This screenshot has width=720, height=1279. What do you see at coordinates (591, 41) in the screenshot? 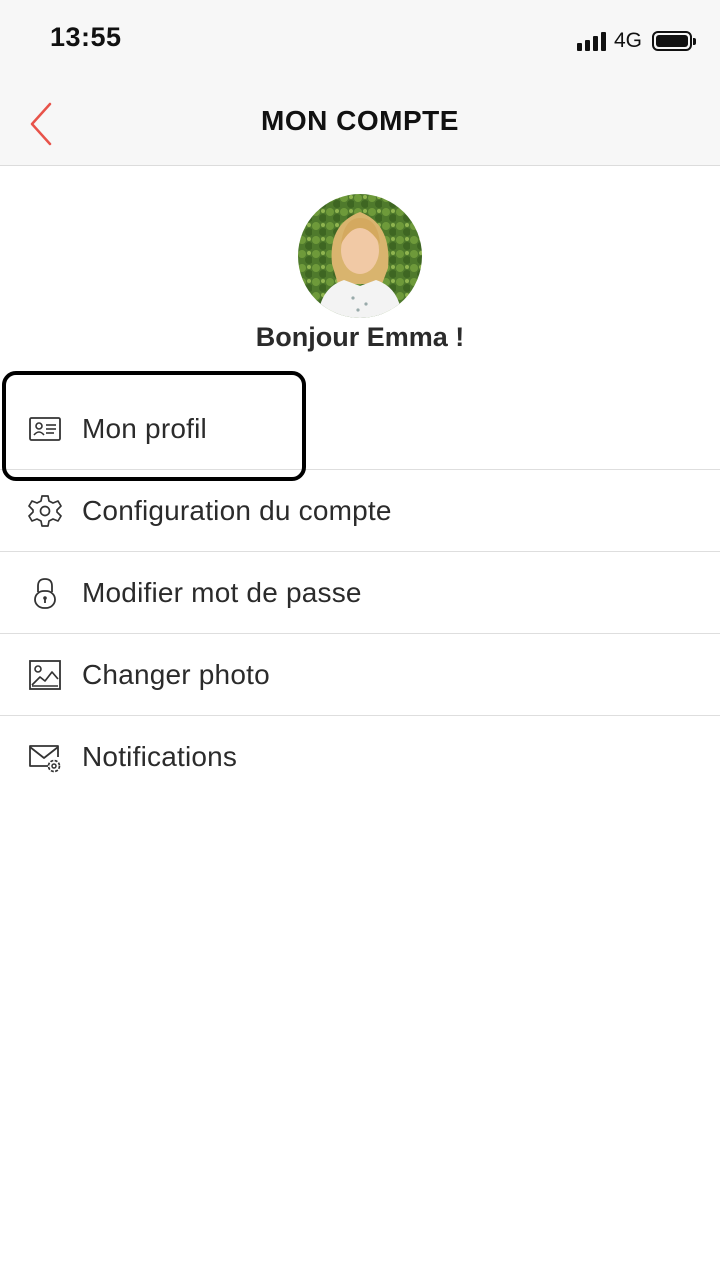
I see `signal-icon` at bounding box center [591, 41].